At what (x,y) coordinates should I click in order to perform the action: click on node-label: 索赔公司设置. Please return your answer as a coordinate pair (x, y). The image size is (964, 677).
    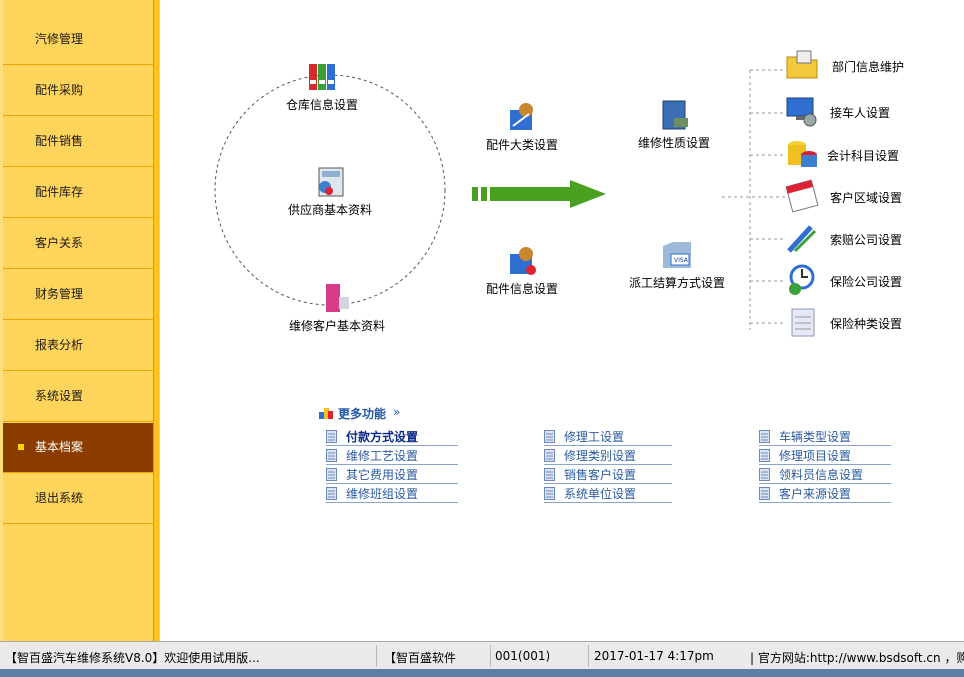
    Looking at the image, I should click on (866, 240).